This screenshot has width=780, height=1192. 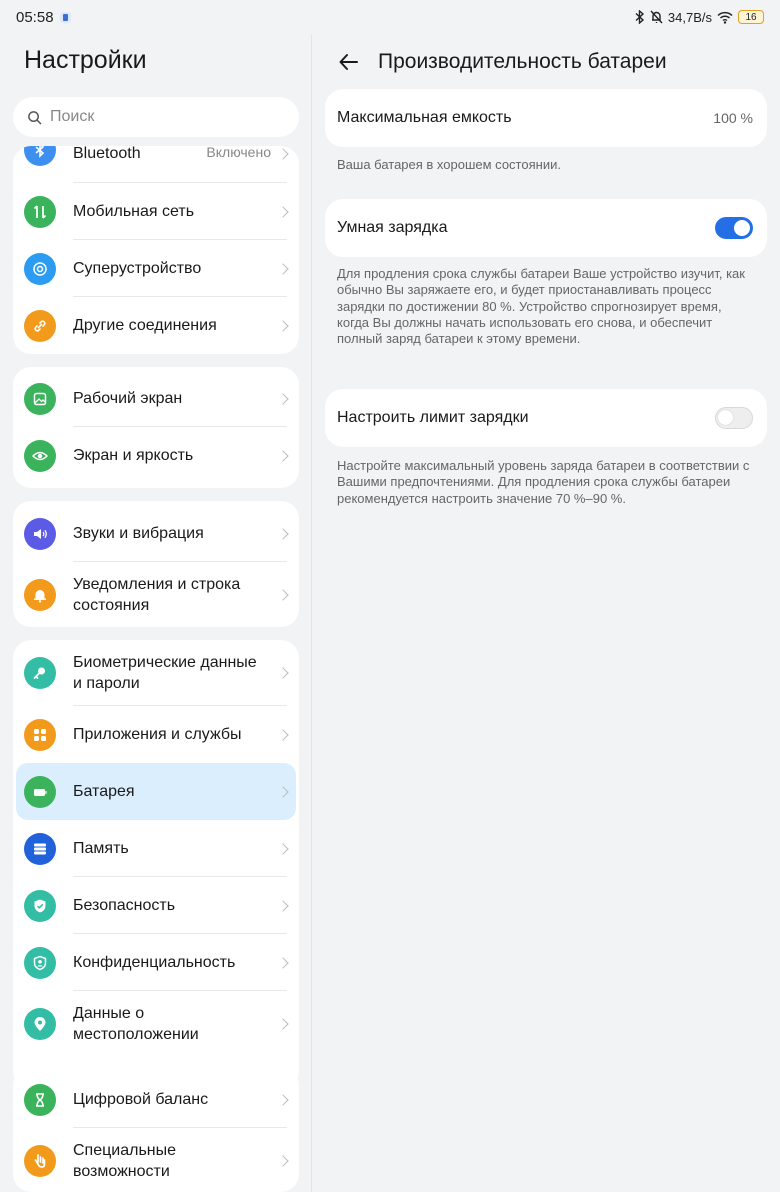 I want to click on sidebar-item-label: Уведомления и строка состояния, so click(x=157, y=595).